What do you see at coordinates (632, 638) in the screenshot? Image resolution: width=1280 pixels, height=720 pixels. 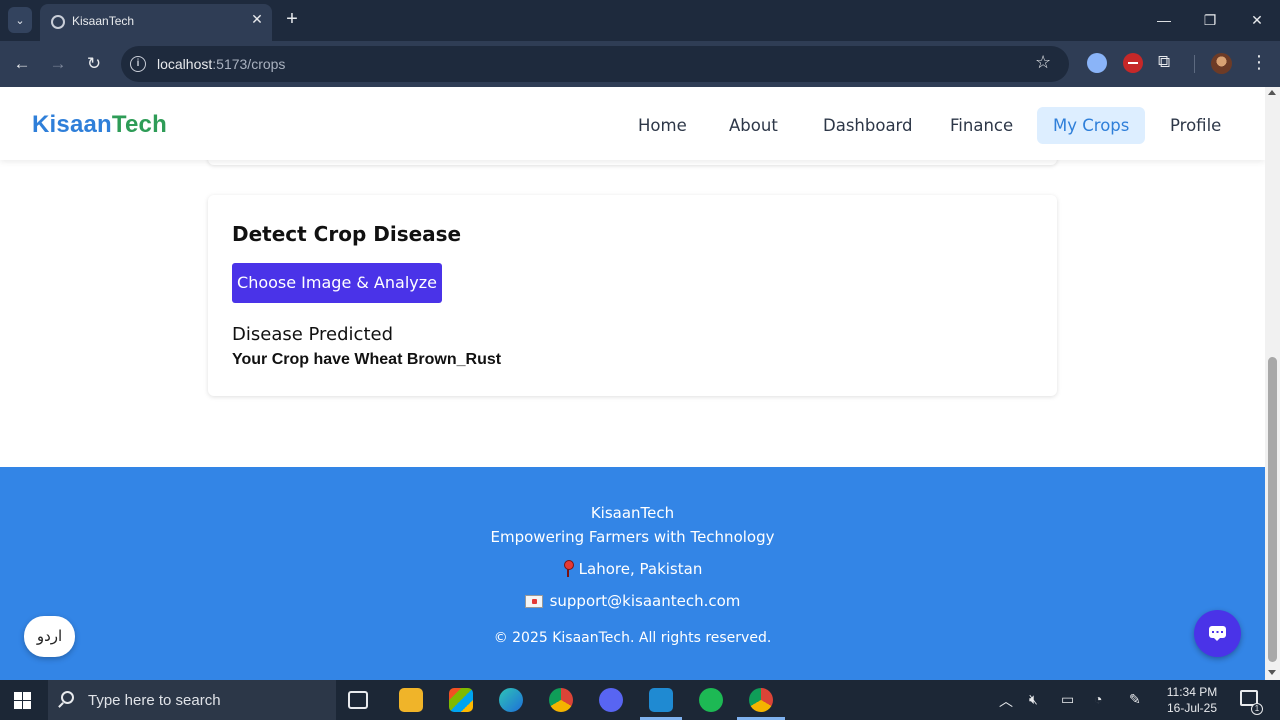 I see `footer-copyright: © 2025 KisaanTech. All rights reserved.` at bounding box center [632, 638].